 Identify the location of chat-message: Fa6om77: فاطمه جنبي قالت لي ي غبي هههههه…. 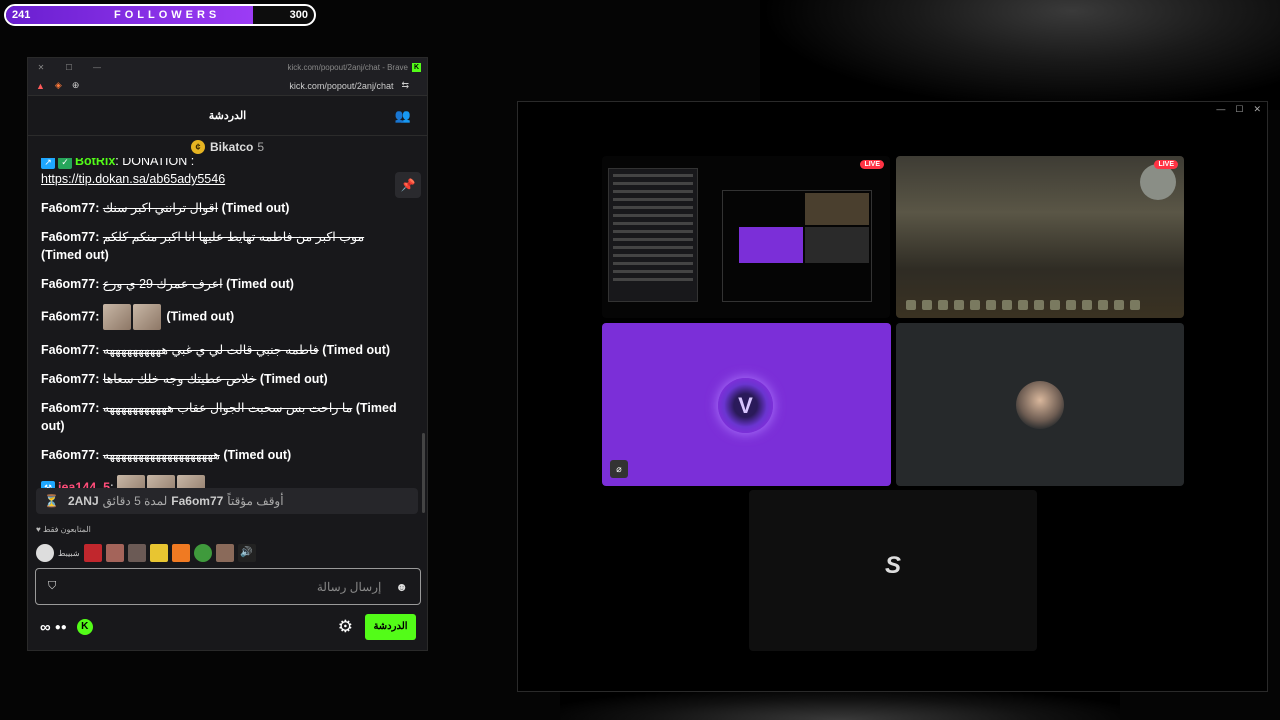
(223, 350).